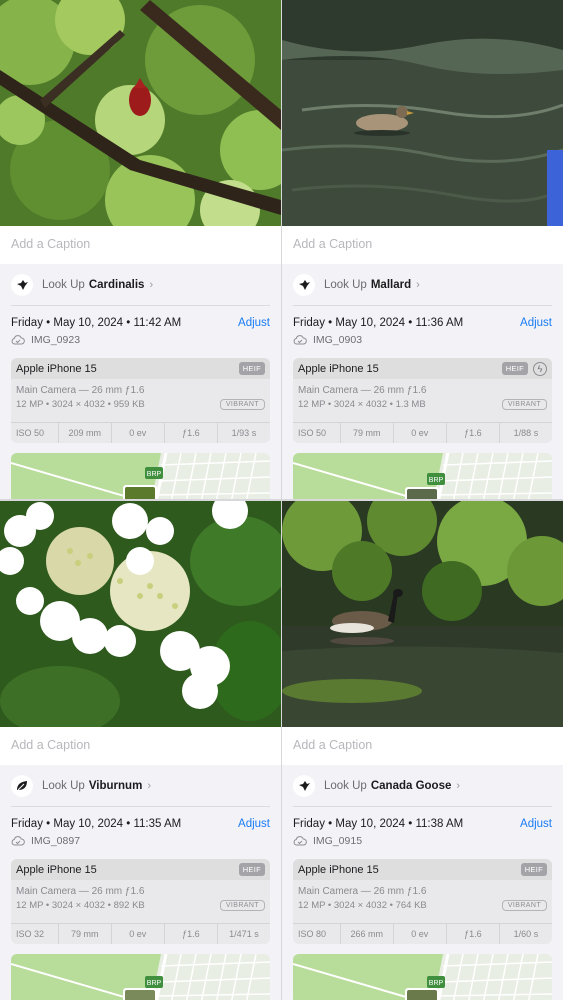 The image size is (563, 1000). What do you see at coordinates (80, 404) in the screenshot?
I see `image-specs: 12 MP • 3024 × 4032 • 959 KB` at bounding box center [80, 404].